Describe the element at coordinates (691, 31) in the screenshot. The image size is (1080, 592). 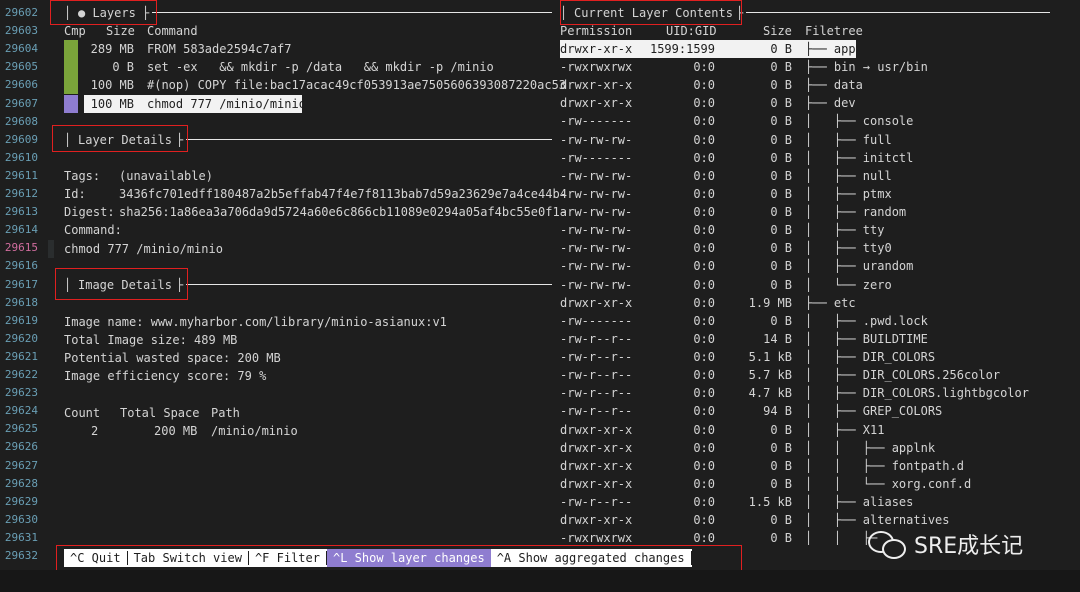
I see `contents-col-uidgid: UID:GID` at that location.